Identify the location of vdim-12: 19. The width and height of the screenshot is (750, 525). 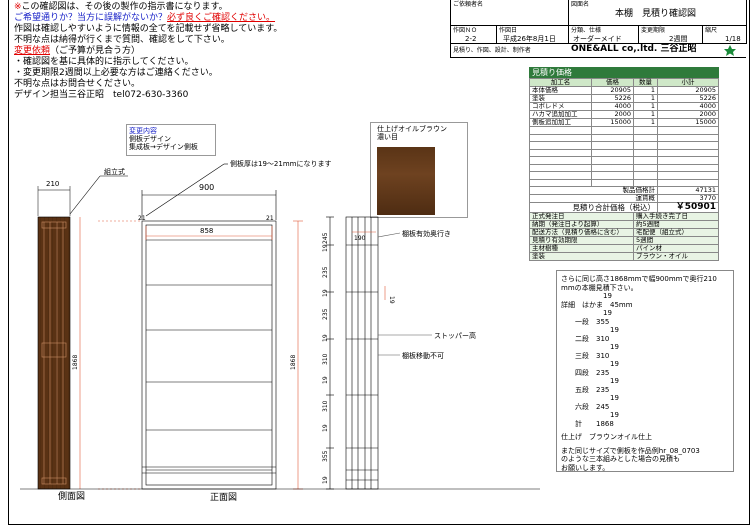
(325, 480).